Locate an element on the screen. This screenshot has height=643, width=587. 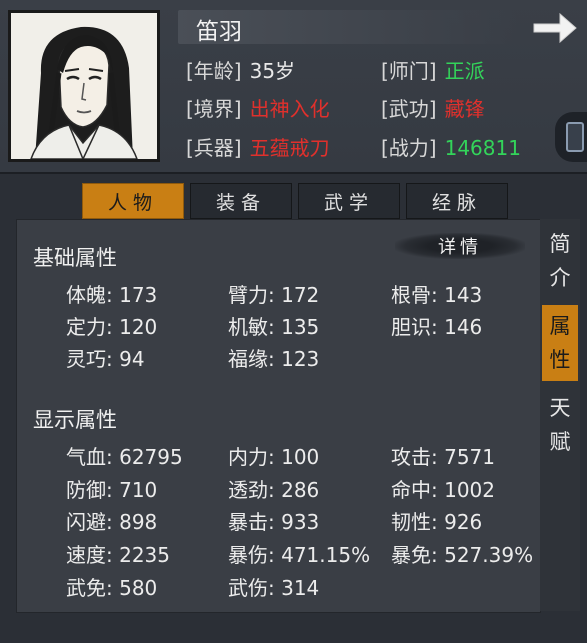
info-label: [年龄] is located at coordinates (214, 71).